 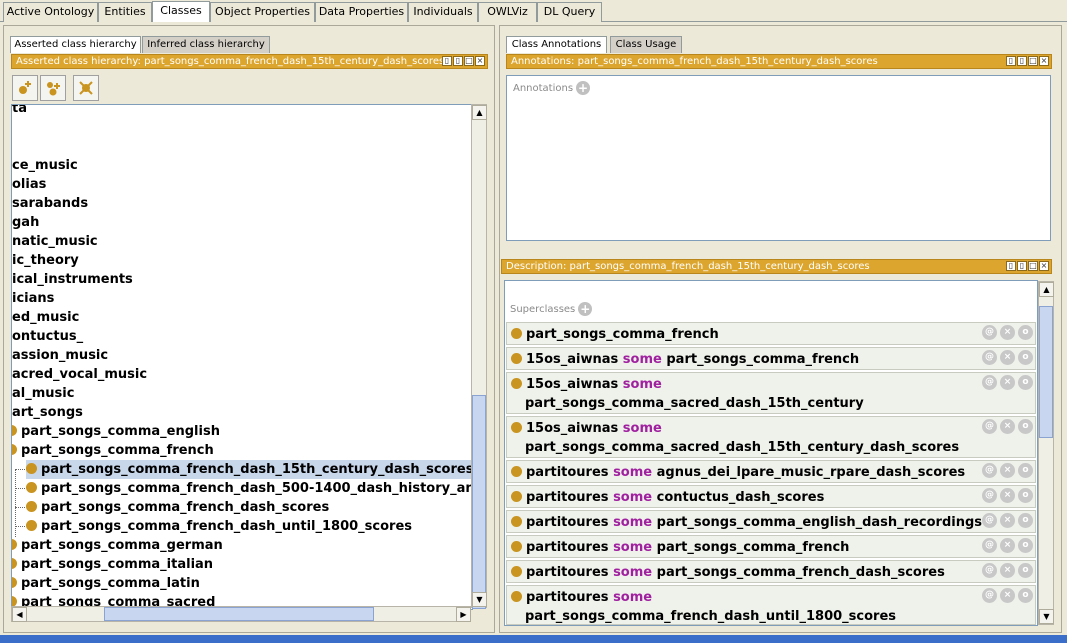 What do you see at coordinates (172, 507) in the screenshot?
I see `tree-node: part_songs_comma_french_dash_scores` at bounding box center [172, 507].